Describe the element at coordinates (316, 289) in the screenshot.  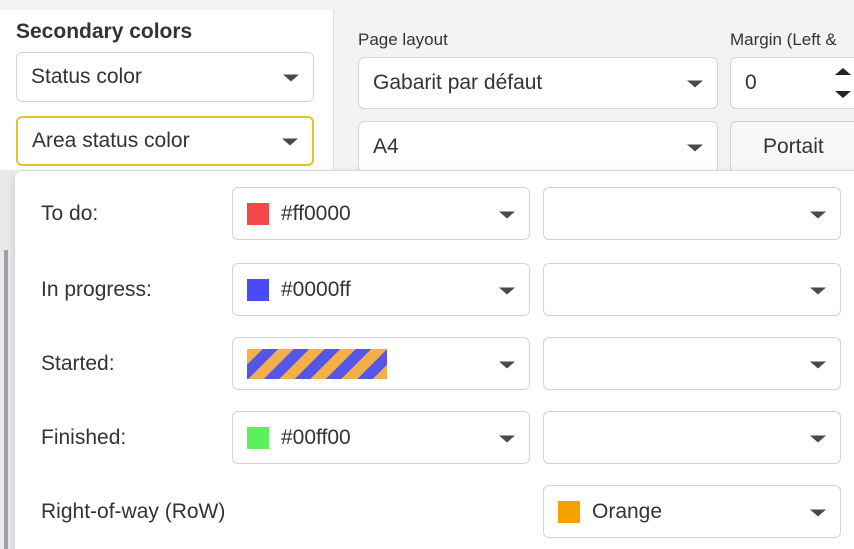
I see `in-progress-color-value: #0000ff` at that location.